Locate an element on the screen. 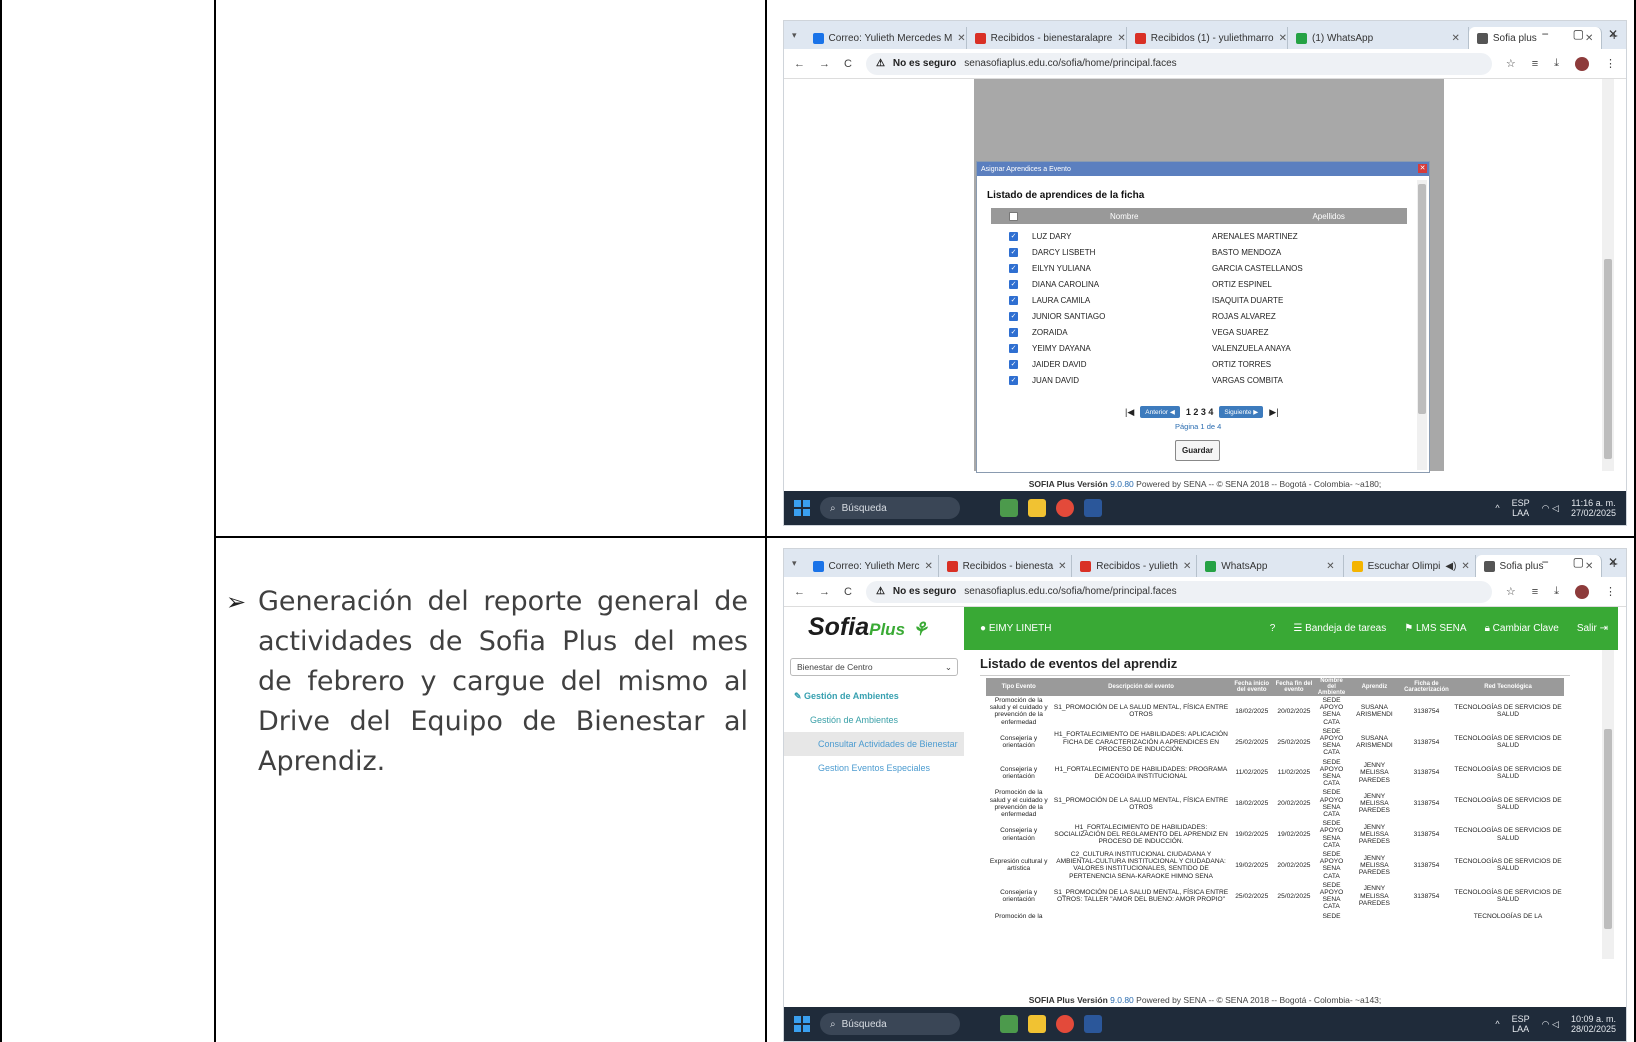 This screenshot has width=1636, height=1042. clock: 11:16 a. m. 27/02/2025 is located at coordinates (1593, 508).